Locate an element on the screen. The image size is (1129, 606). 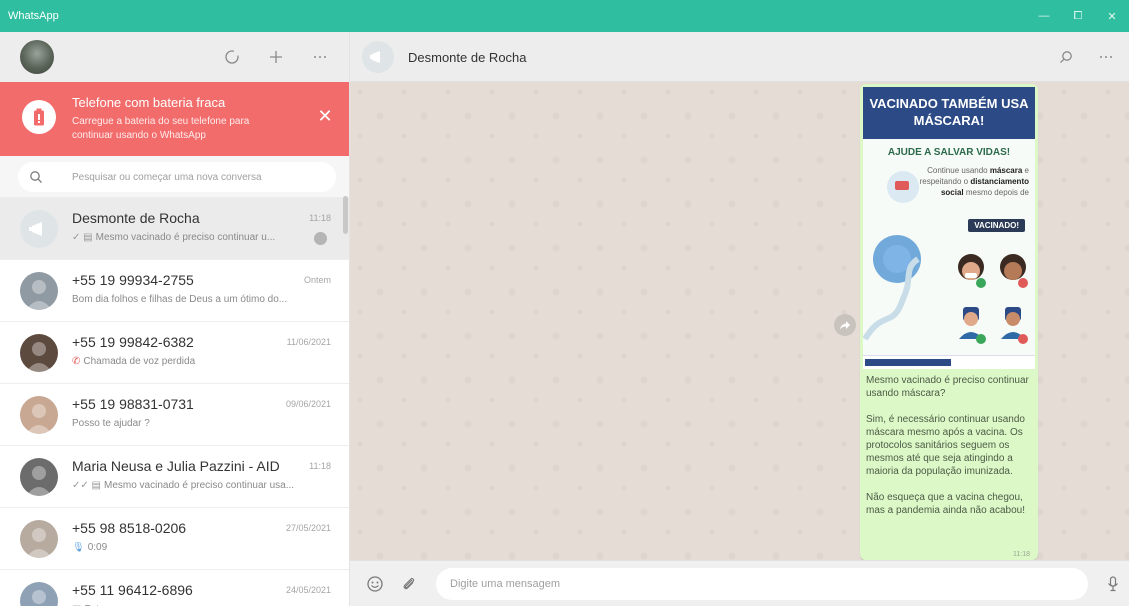
chat-last-text: Posso te ajudar ? is located at coordinates (111, 423).